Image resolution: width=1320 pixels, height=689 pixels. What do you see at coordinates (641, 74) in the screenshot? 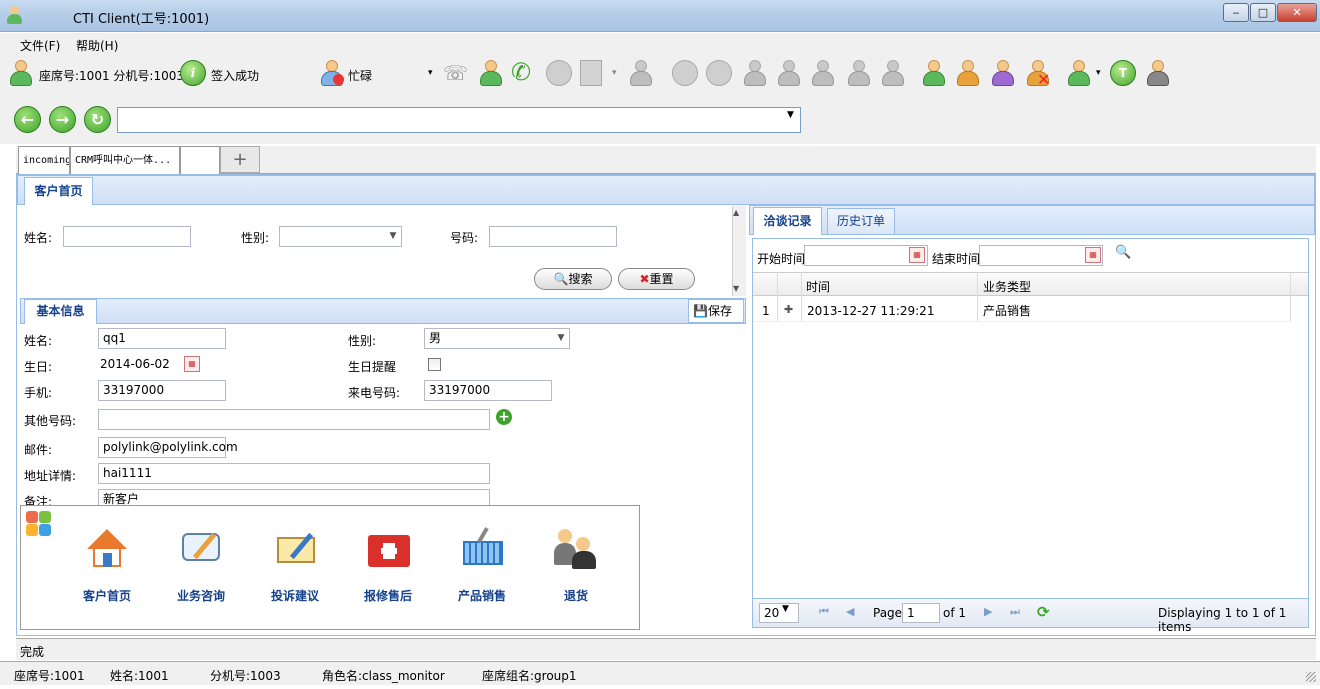
I see `consult-icon` at bounding box center [641, 74].